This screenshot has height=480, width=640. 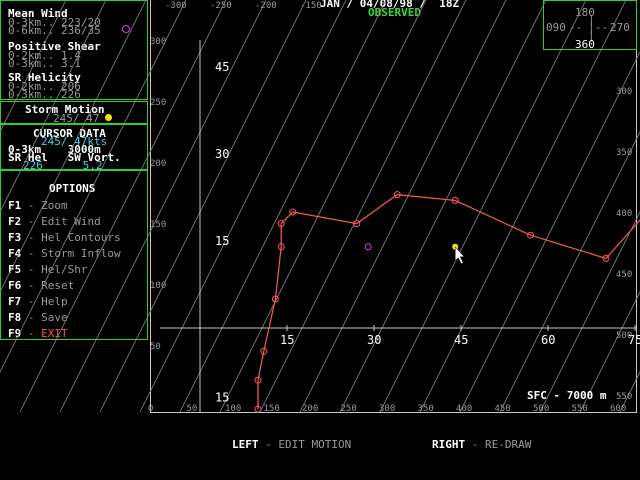 I want to click on ring-label-right: 550, so click(x=624, y=397).